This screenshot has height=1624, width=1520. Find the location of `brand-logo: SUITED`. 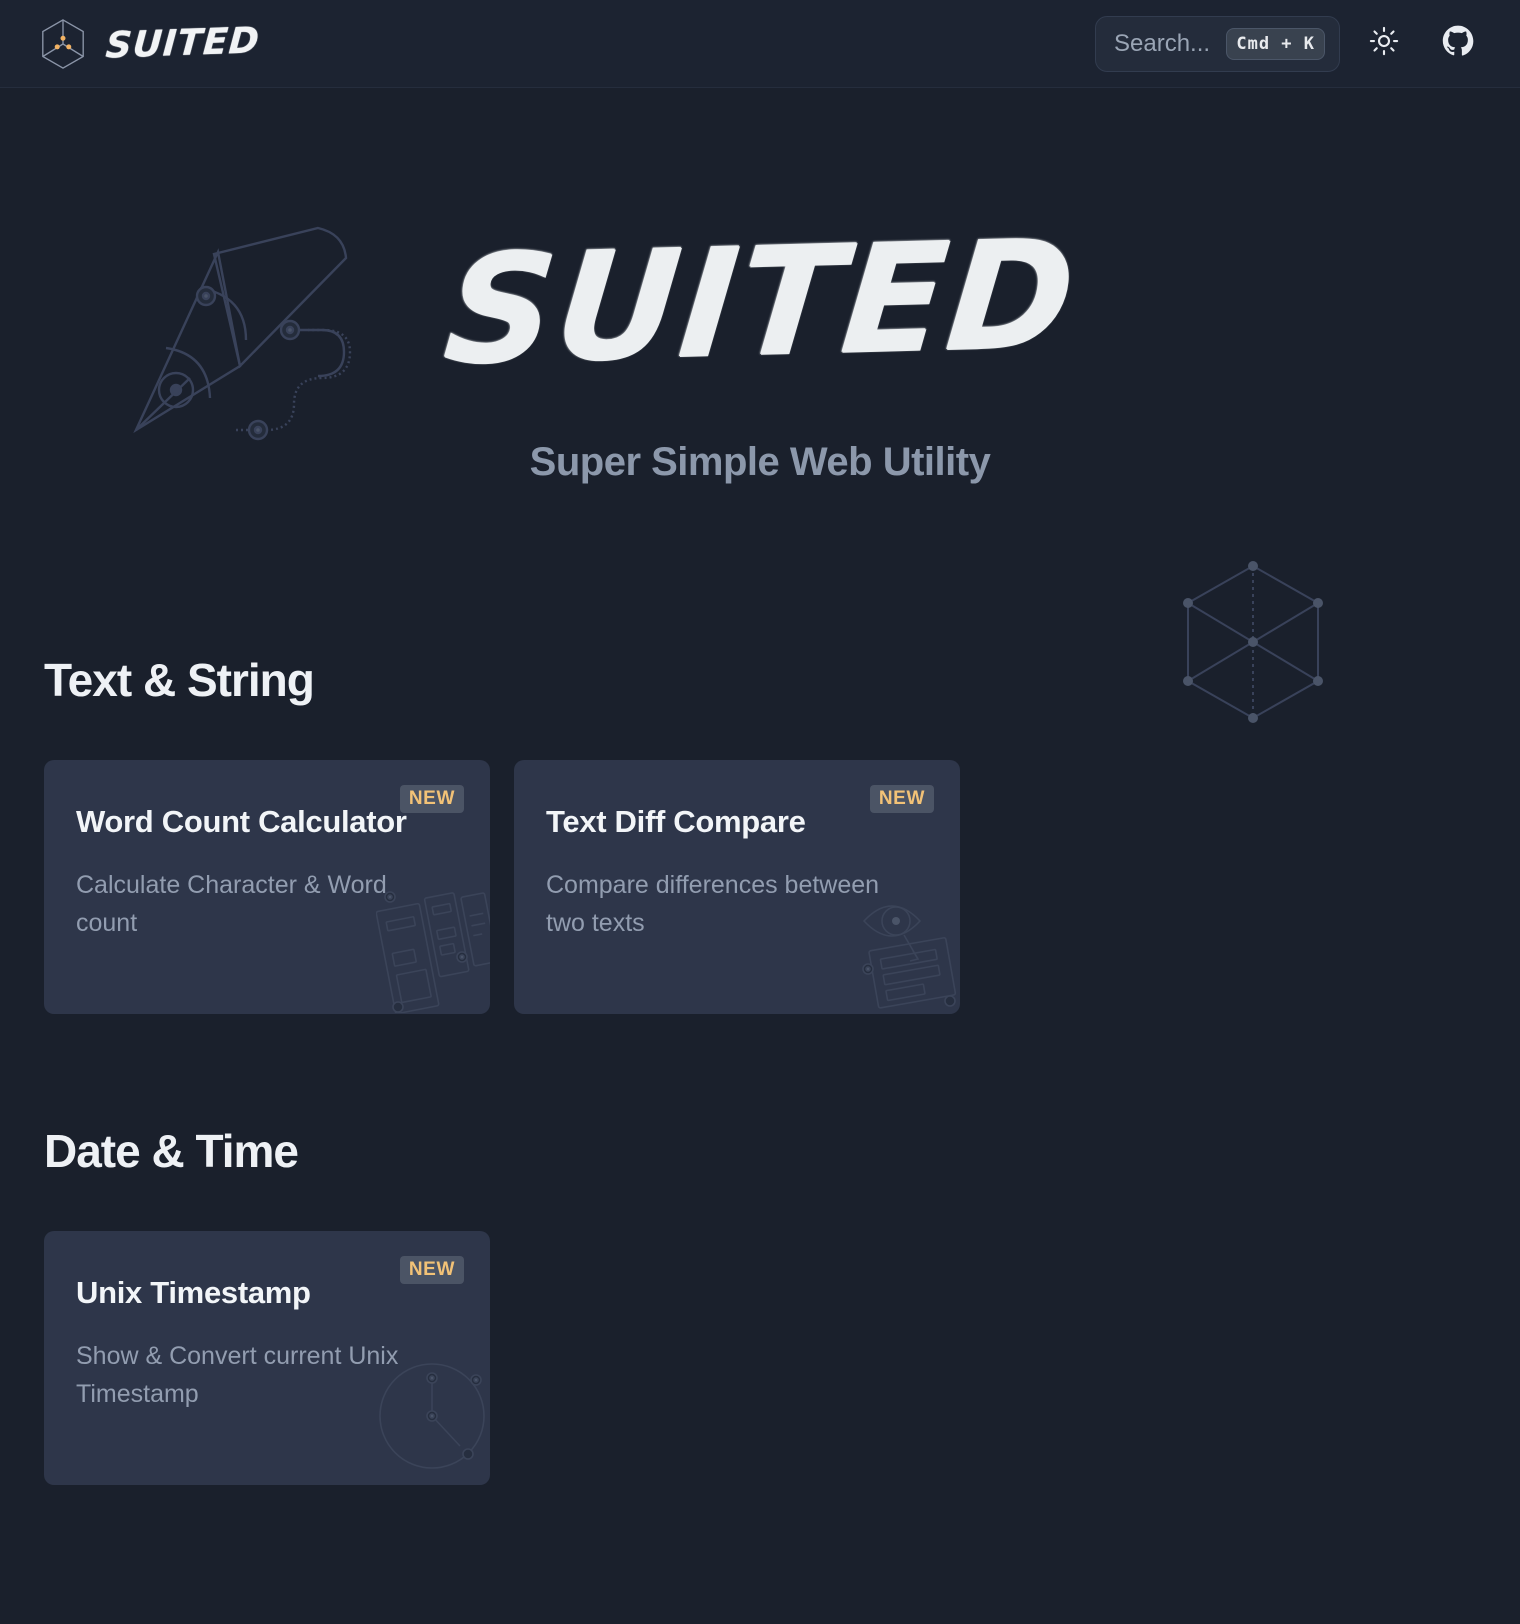

brand-logo: SUITED is located at coordinates (150, 44).